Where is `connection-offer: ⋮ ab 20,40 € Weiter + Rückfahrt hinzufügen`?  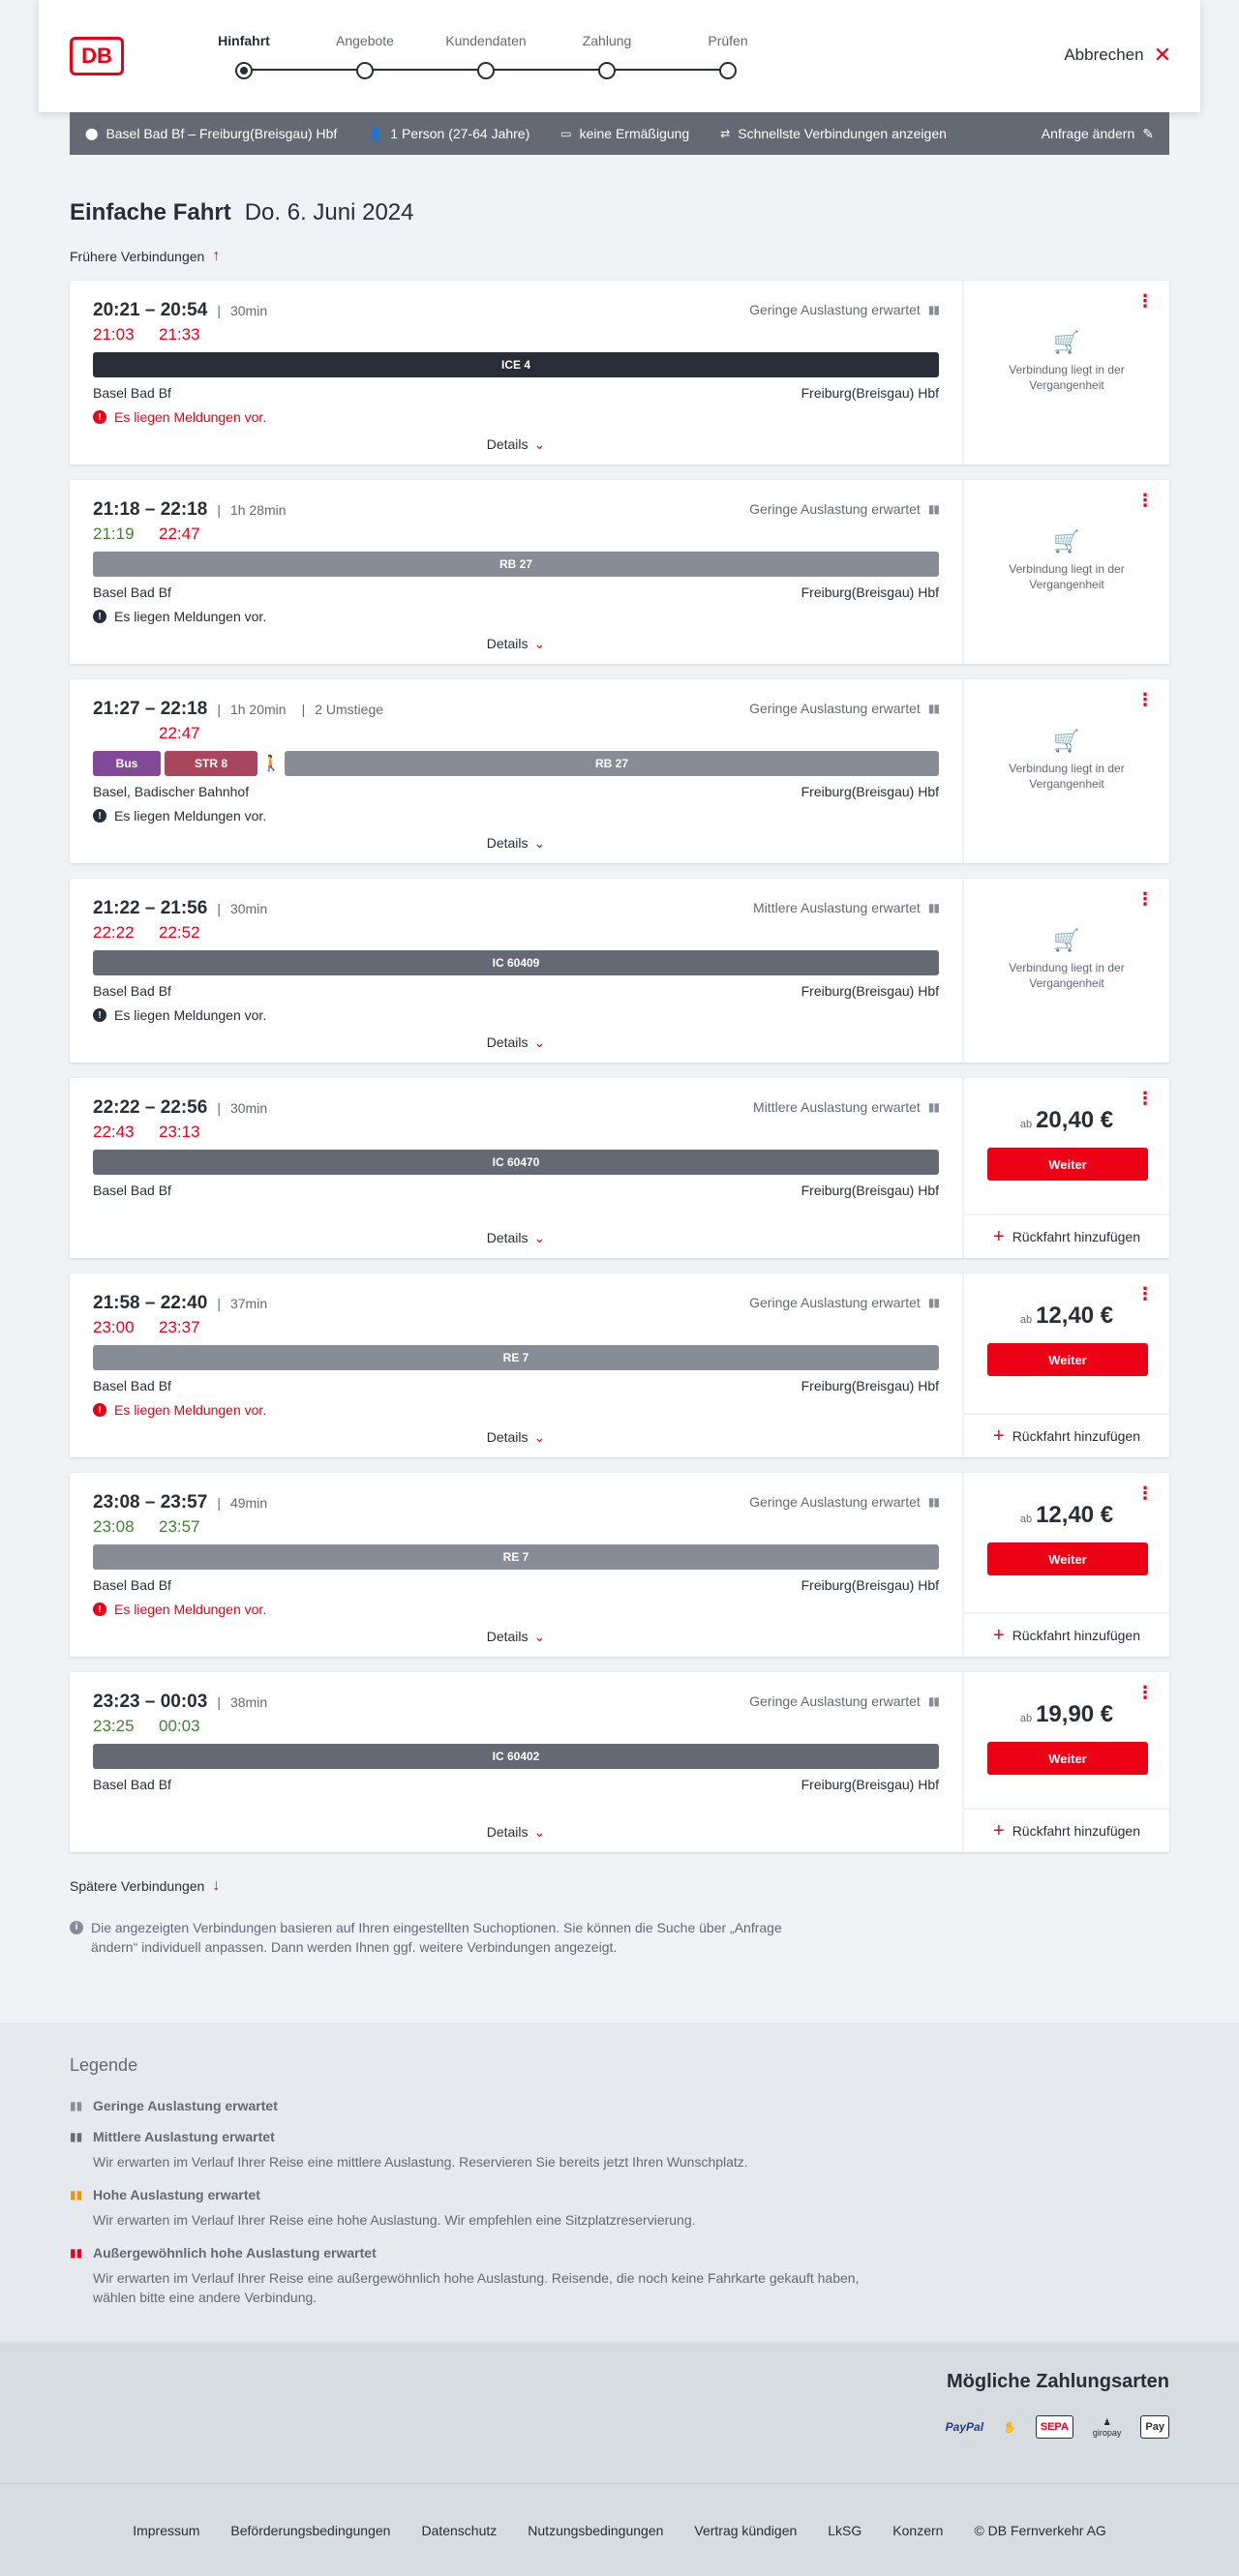 connection-offer: ⋮ ab 20,40 € Weiter + Rückfahrt hinzufügen is located at coordinates (1065, 1168).